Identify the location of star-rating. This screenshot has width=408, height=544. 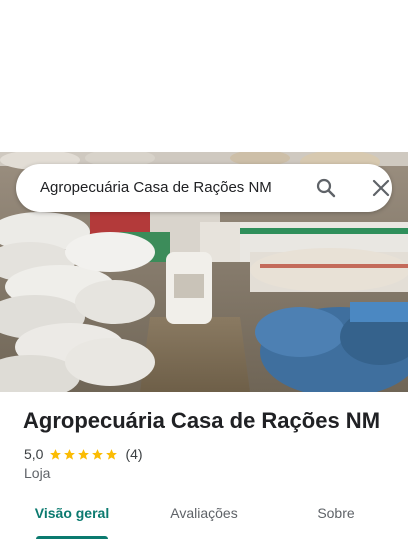
(84, 454).